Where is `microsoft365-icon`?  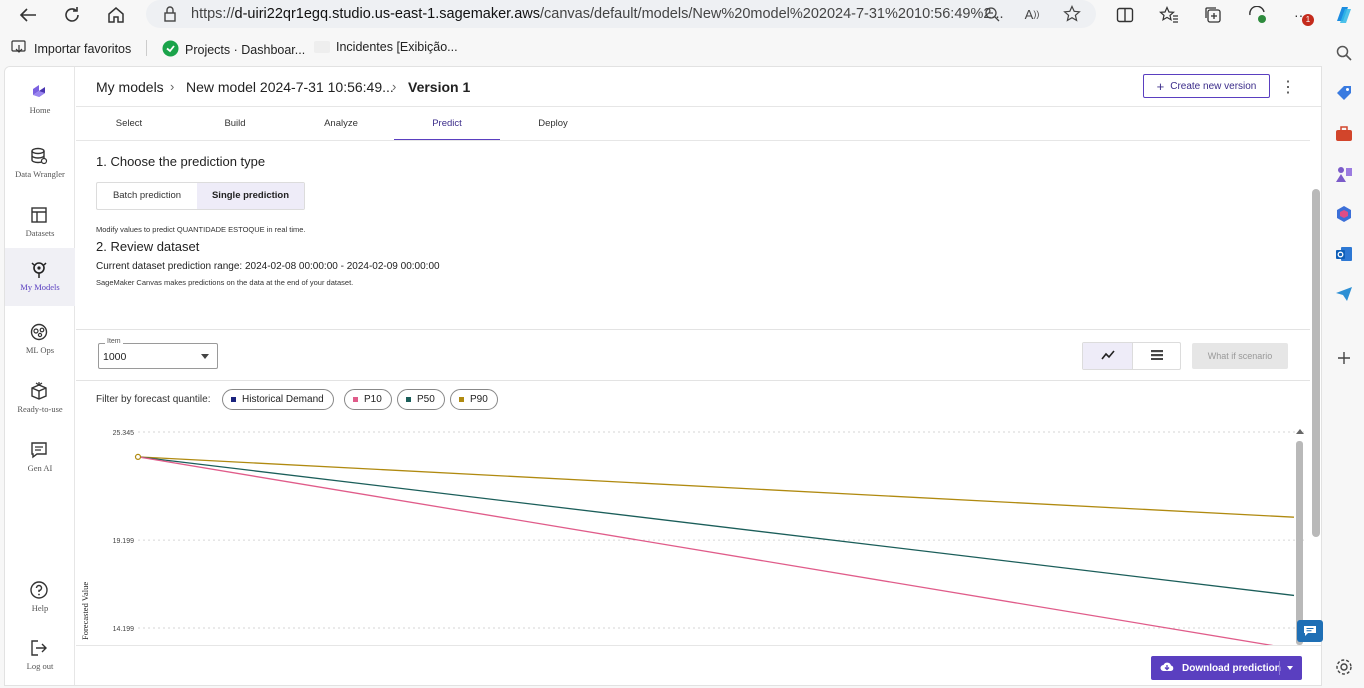
microsoft365-icon is located at coordinates (1344, 214).